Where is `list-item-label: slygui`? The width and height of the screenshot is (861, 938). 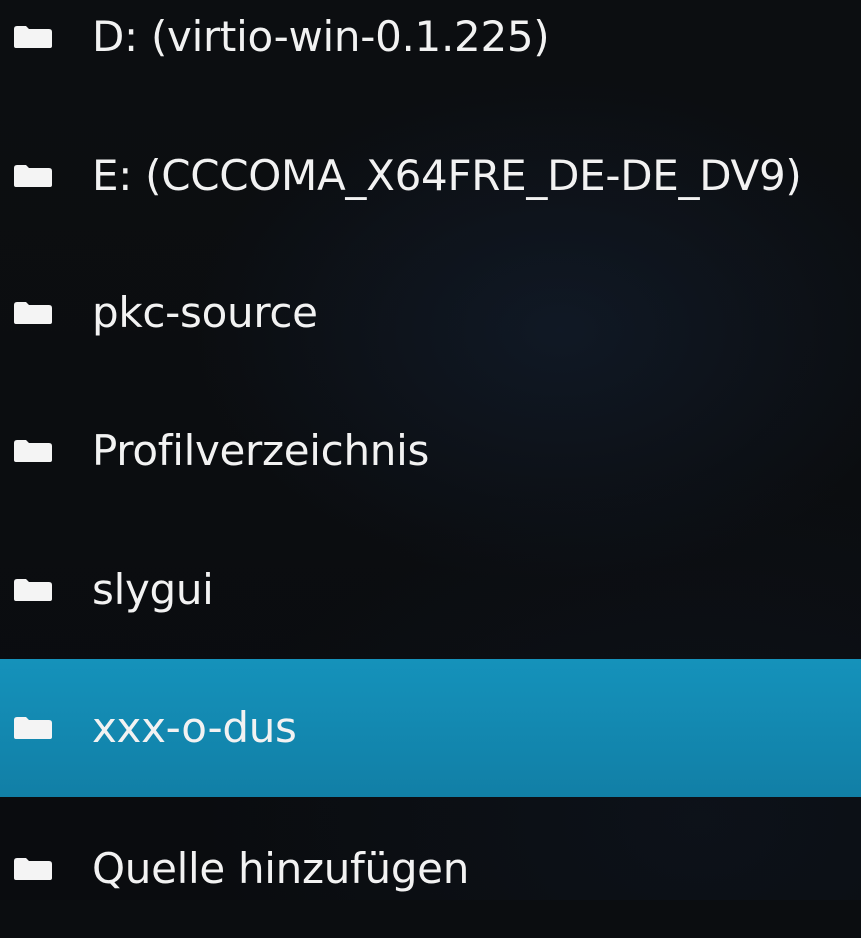 list-item-label: slygui is located at coordinates (153, 589).